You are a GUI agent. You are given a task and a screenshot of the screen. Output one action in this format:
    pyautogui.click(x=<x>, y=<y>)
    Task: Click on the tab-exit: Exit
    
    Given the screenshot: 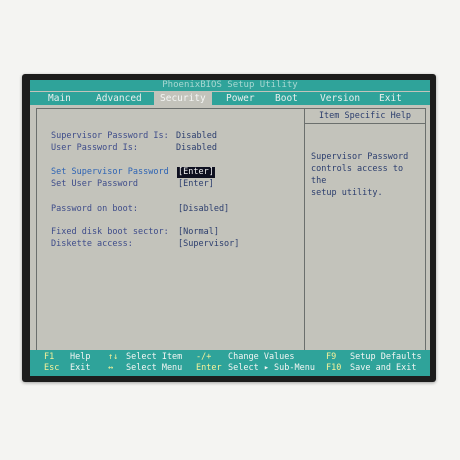 What is the action you would take?
    pyautogui.click(x=390, y=98)
    